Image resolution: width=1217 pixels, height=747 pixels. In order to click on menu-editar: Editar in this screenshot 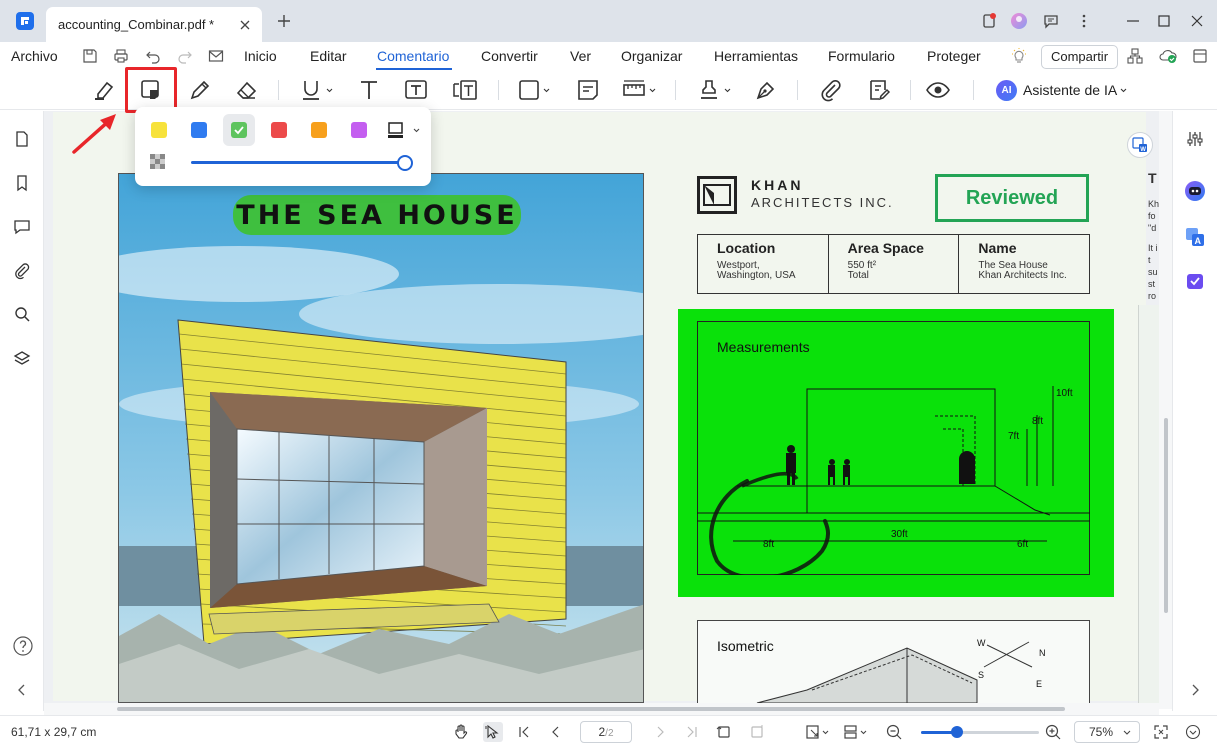, I will do `click(328, 57)`.